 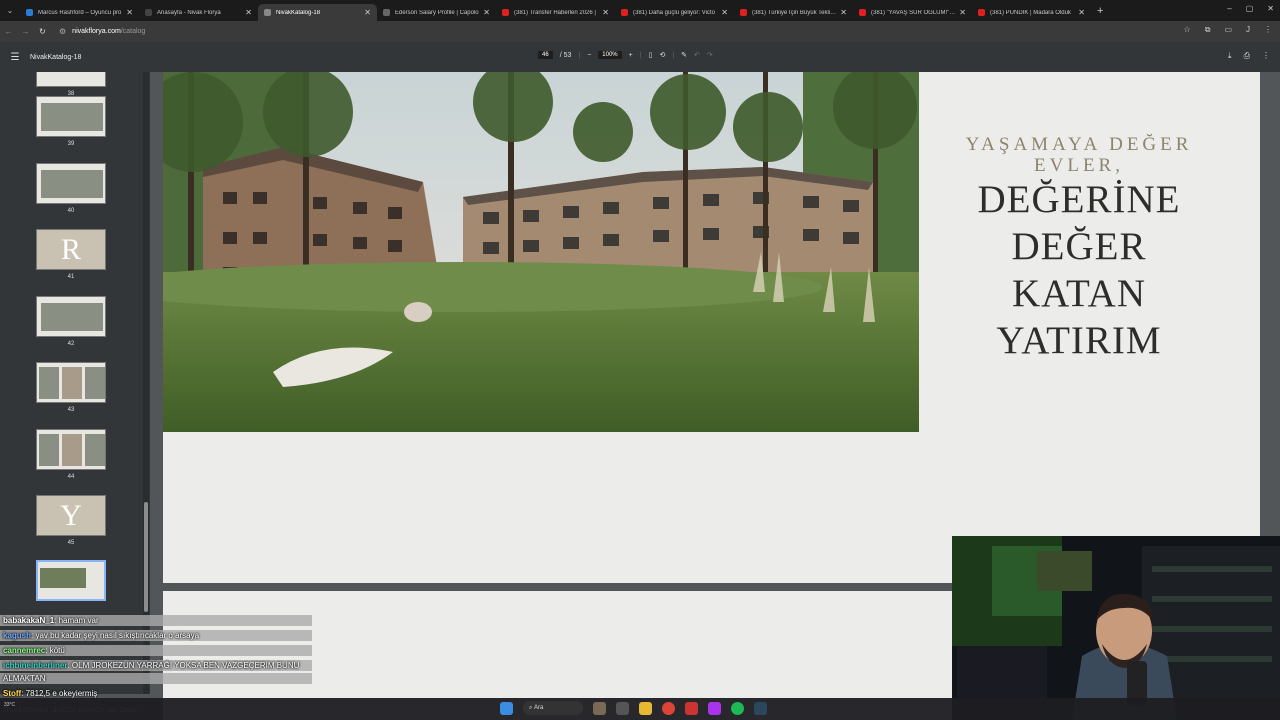 I want to click on page-number-input: 46, so click(x=545, y=55).